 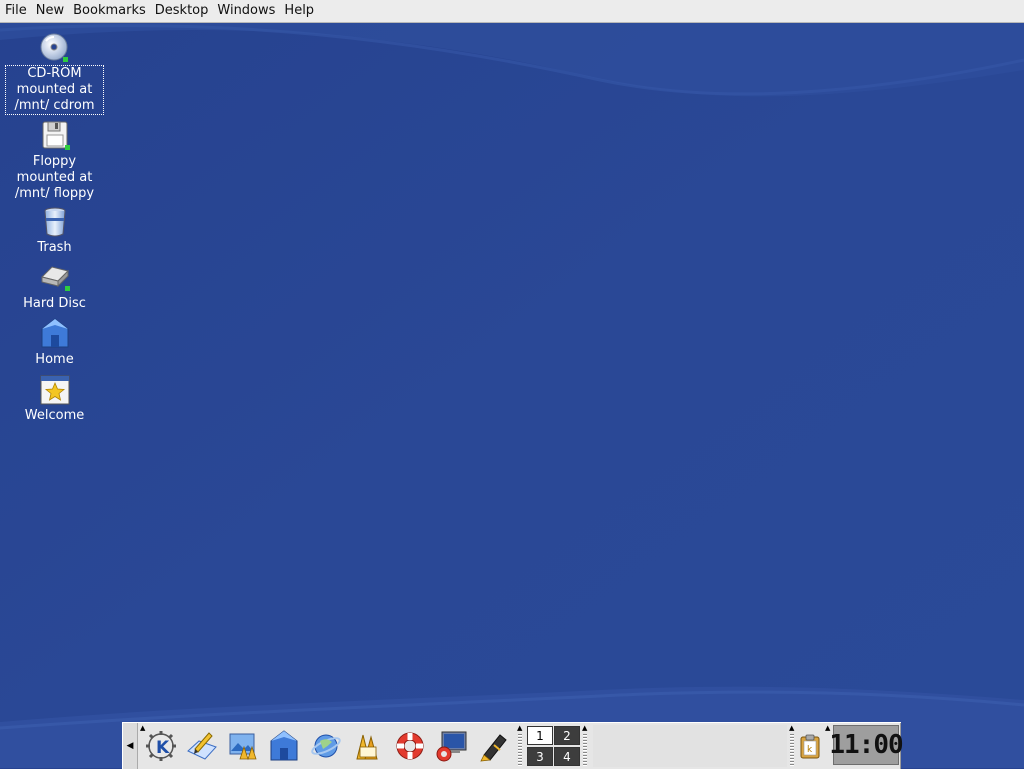 I want to click on home-icon, so click(x=54, y=333).